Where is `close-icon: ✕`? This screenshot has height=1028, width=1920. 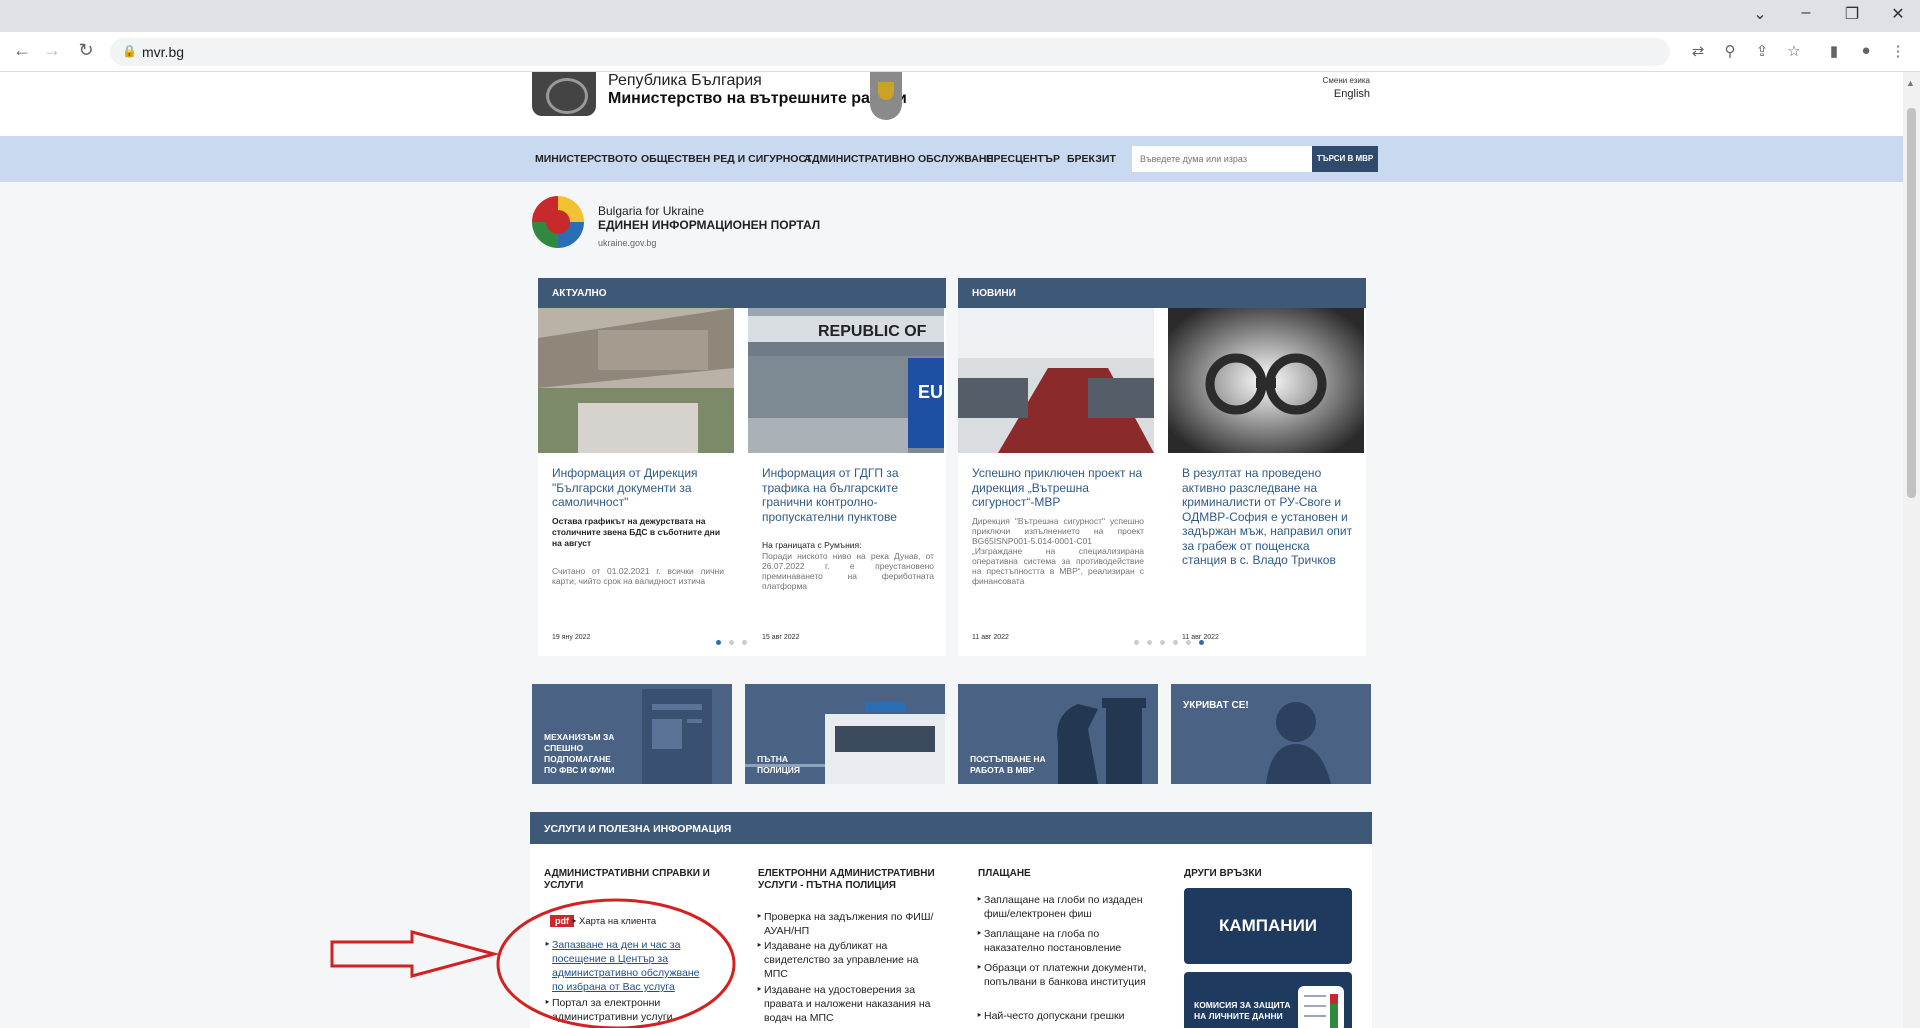 close-icon: ✕ is located at coordinates (1898, 14).